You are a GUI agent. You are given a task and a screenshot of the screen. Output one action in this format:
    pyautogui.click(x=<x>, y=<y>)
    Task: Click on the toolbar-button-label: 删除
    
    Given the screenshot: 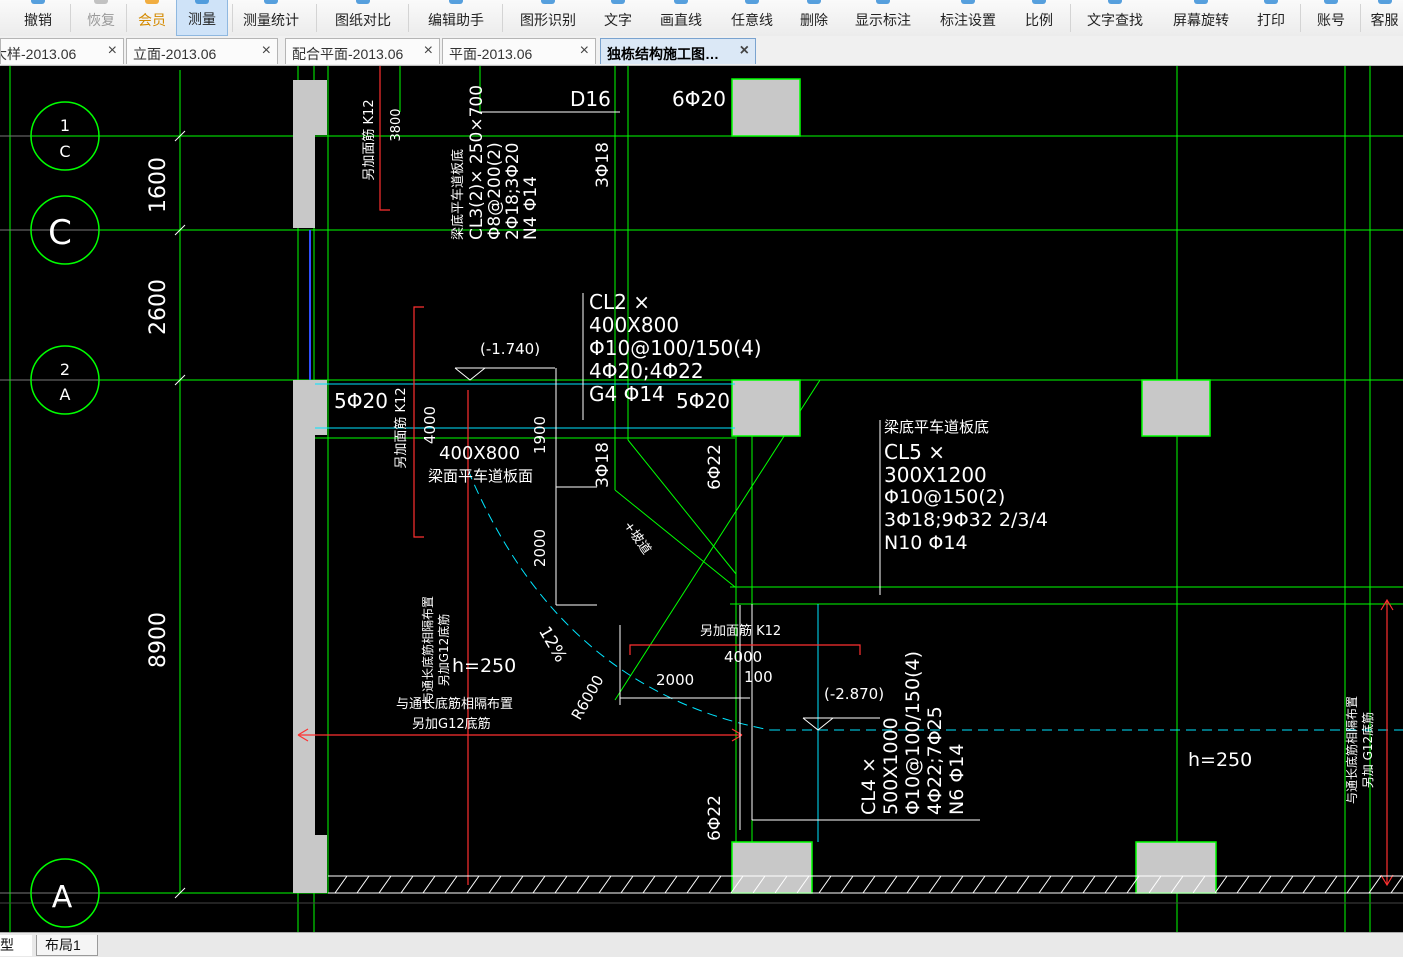 What is the action you would take?
    pyautogui.click(x=814, y=20)
    